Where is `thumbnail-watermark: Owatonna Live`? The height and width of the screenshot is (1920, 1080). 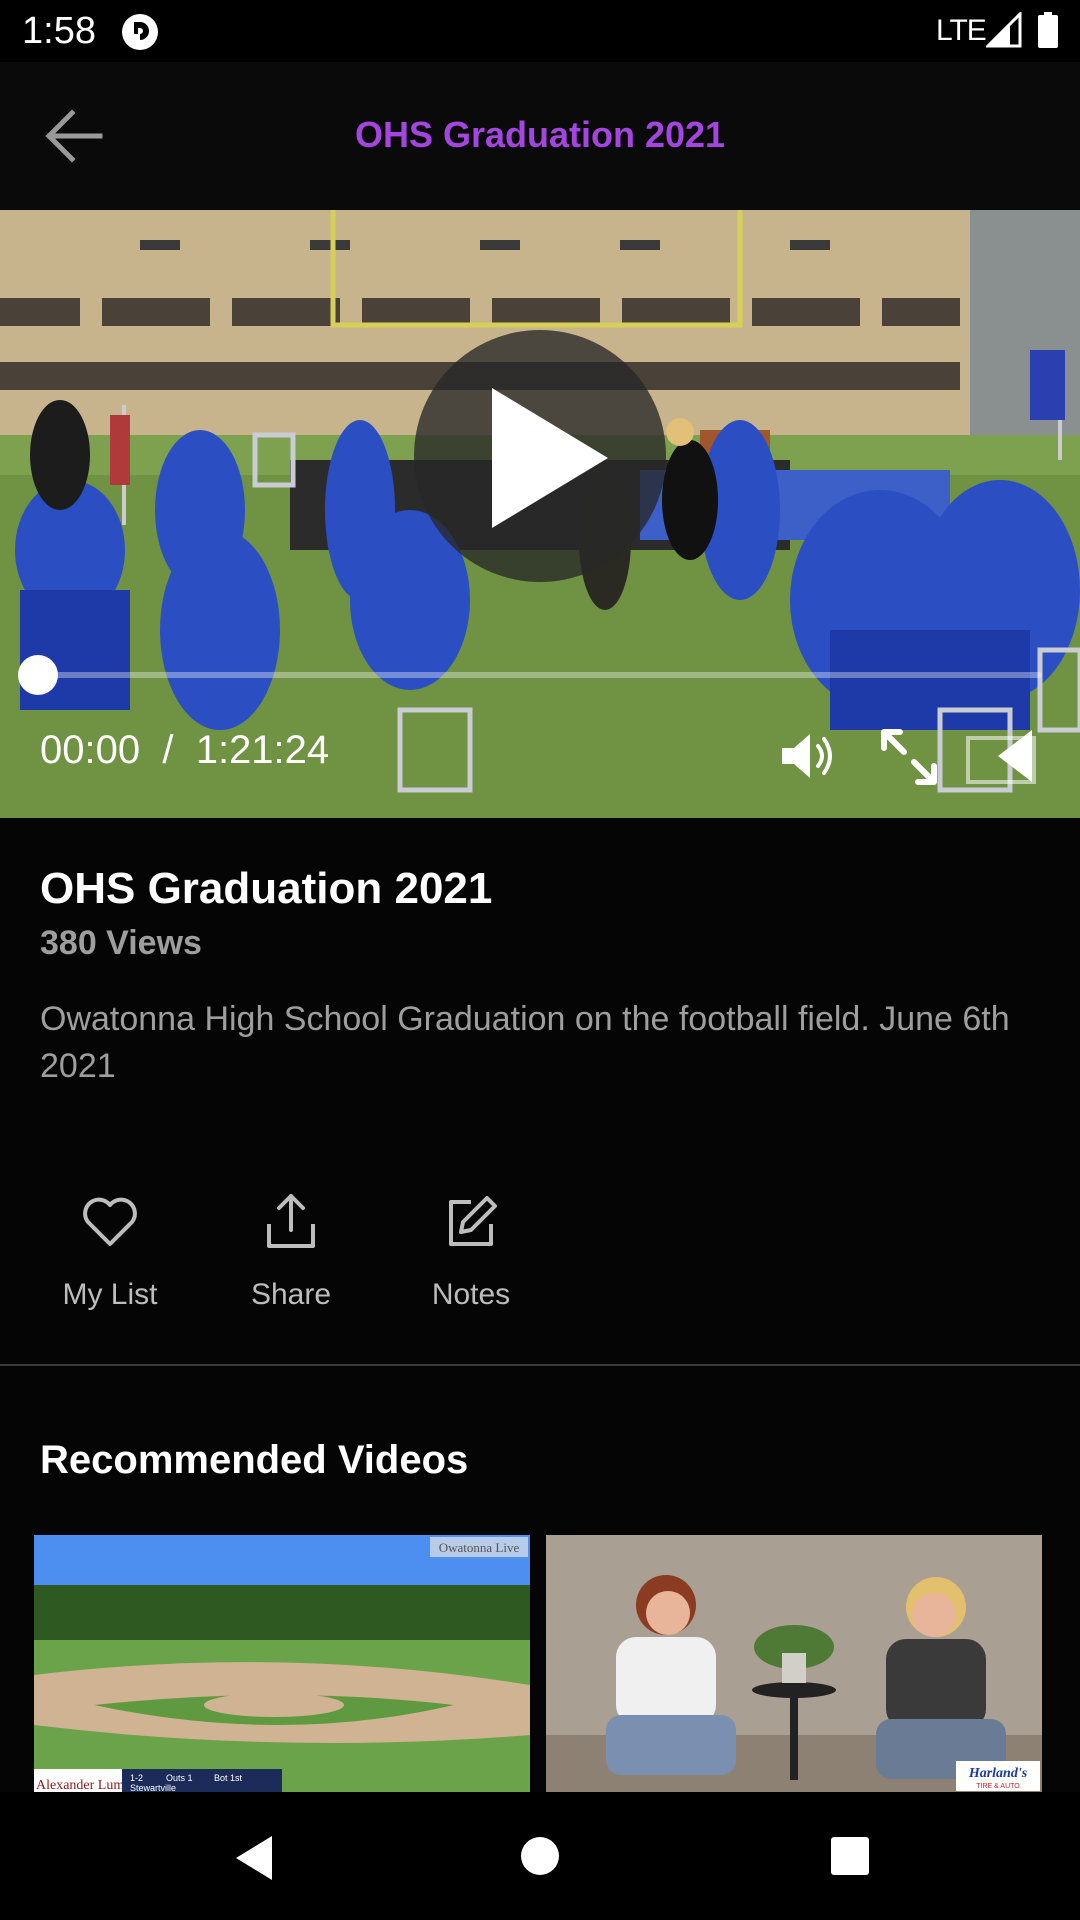
thumbnail-watermark: Owatonna Live is located at coordinates (479, 1547).